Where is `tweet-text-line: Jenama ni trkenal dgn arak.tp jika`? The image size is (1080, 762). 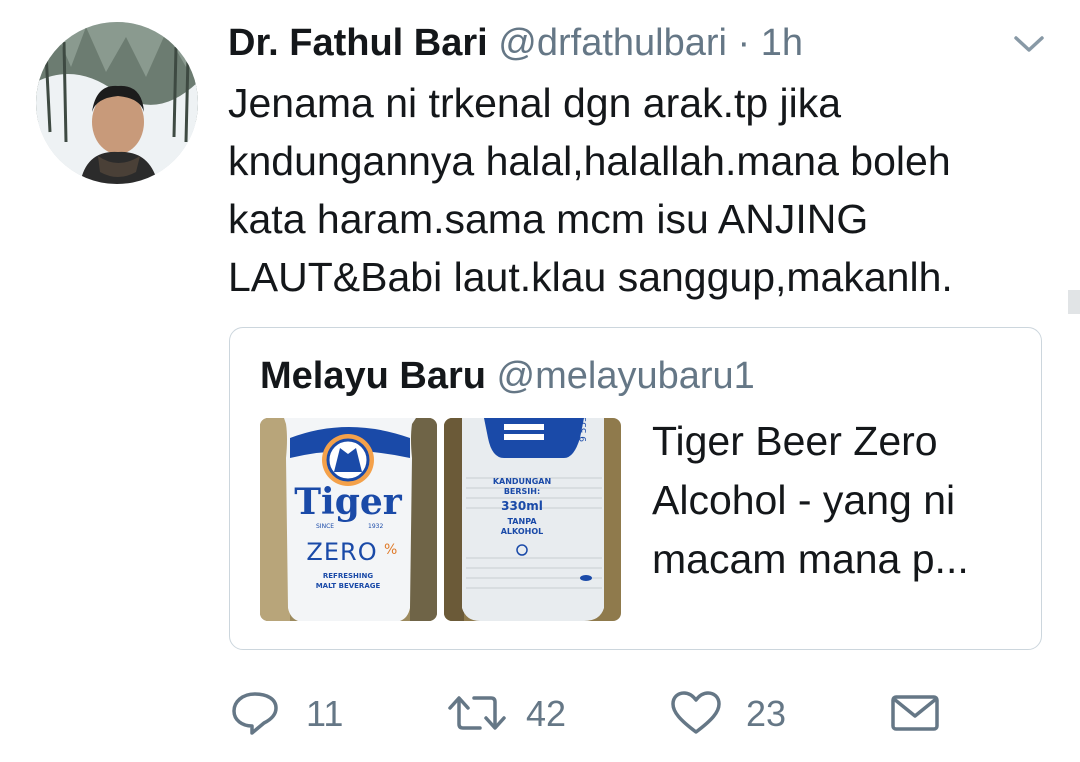
tweet-text-line: Jenama ni trkenal dgn arak.tp jika is located at coordinates (535, 103).